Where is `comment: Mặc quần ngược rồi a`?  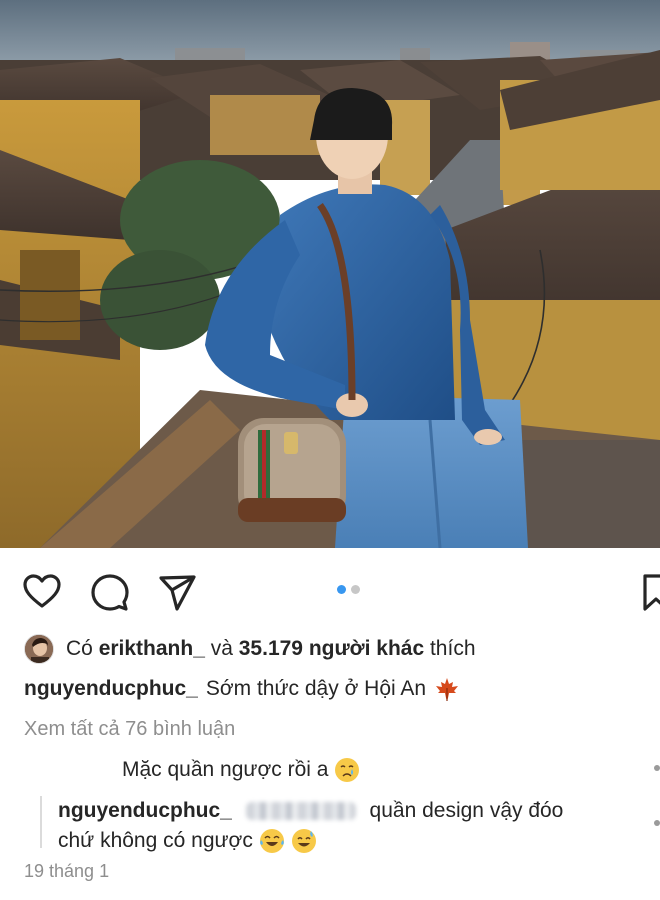 comment: Mặc quần ngược rồi a is located at coordinates (241, 770).